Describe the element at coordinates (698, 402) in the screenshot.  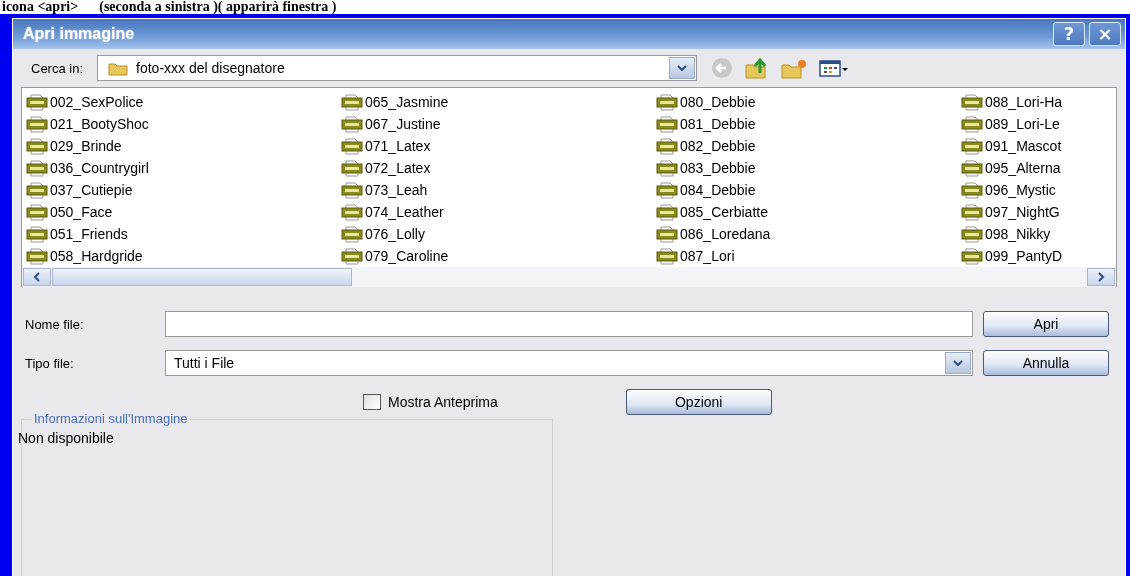
I see `options-button: Opzioni` at that location.